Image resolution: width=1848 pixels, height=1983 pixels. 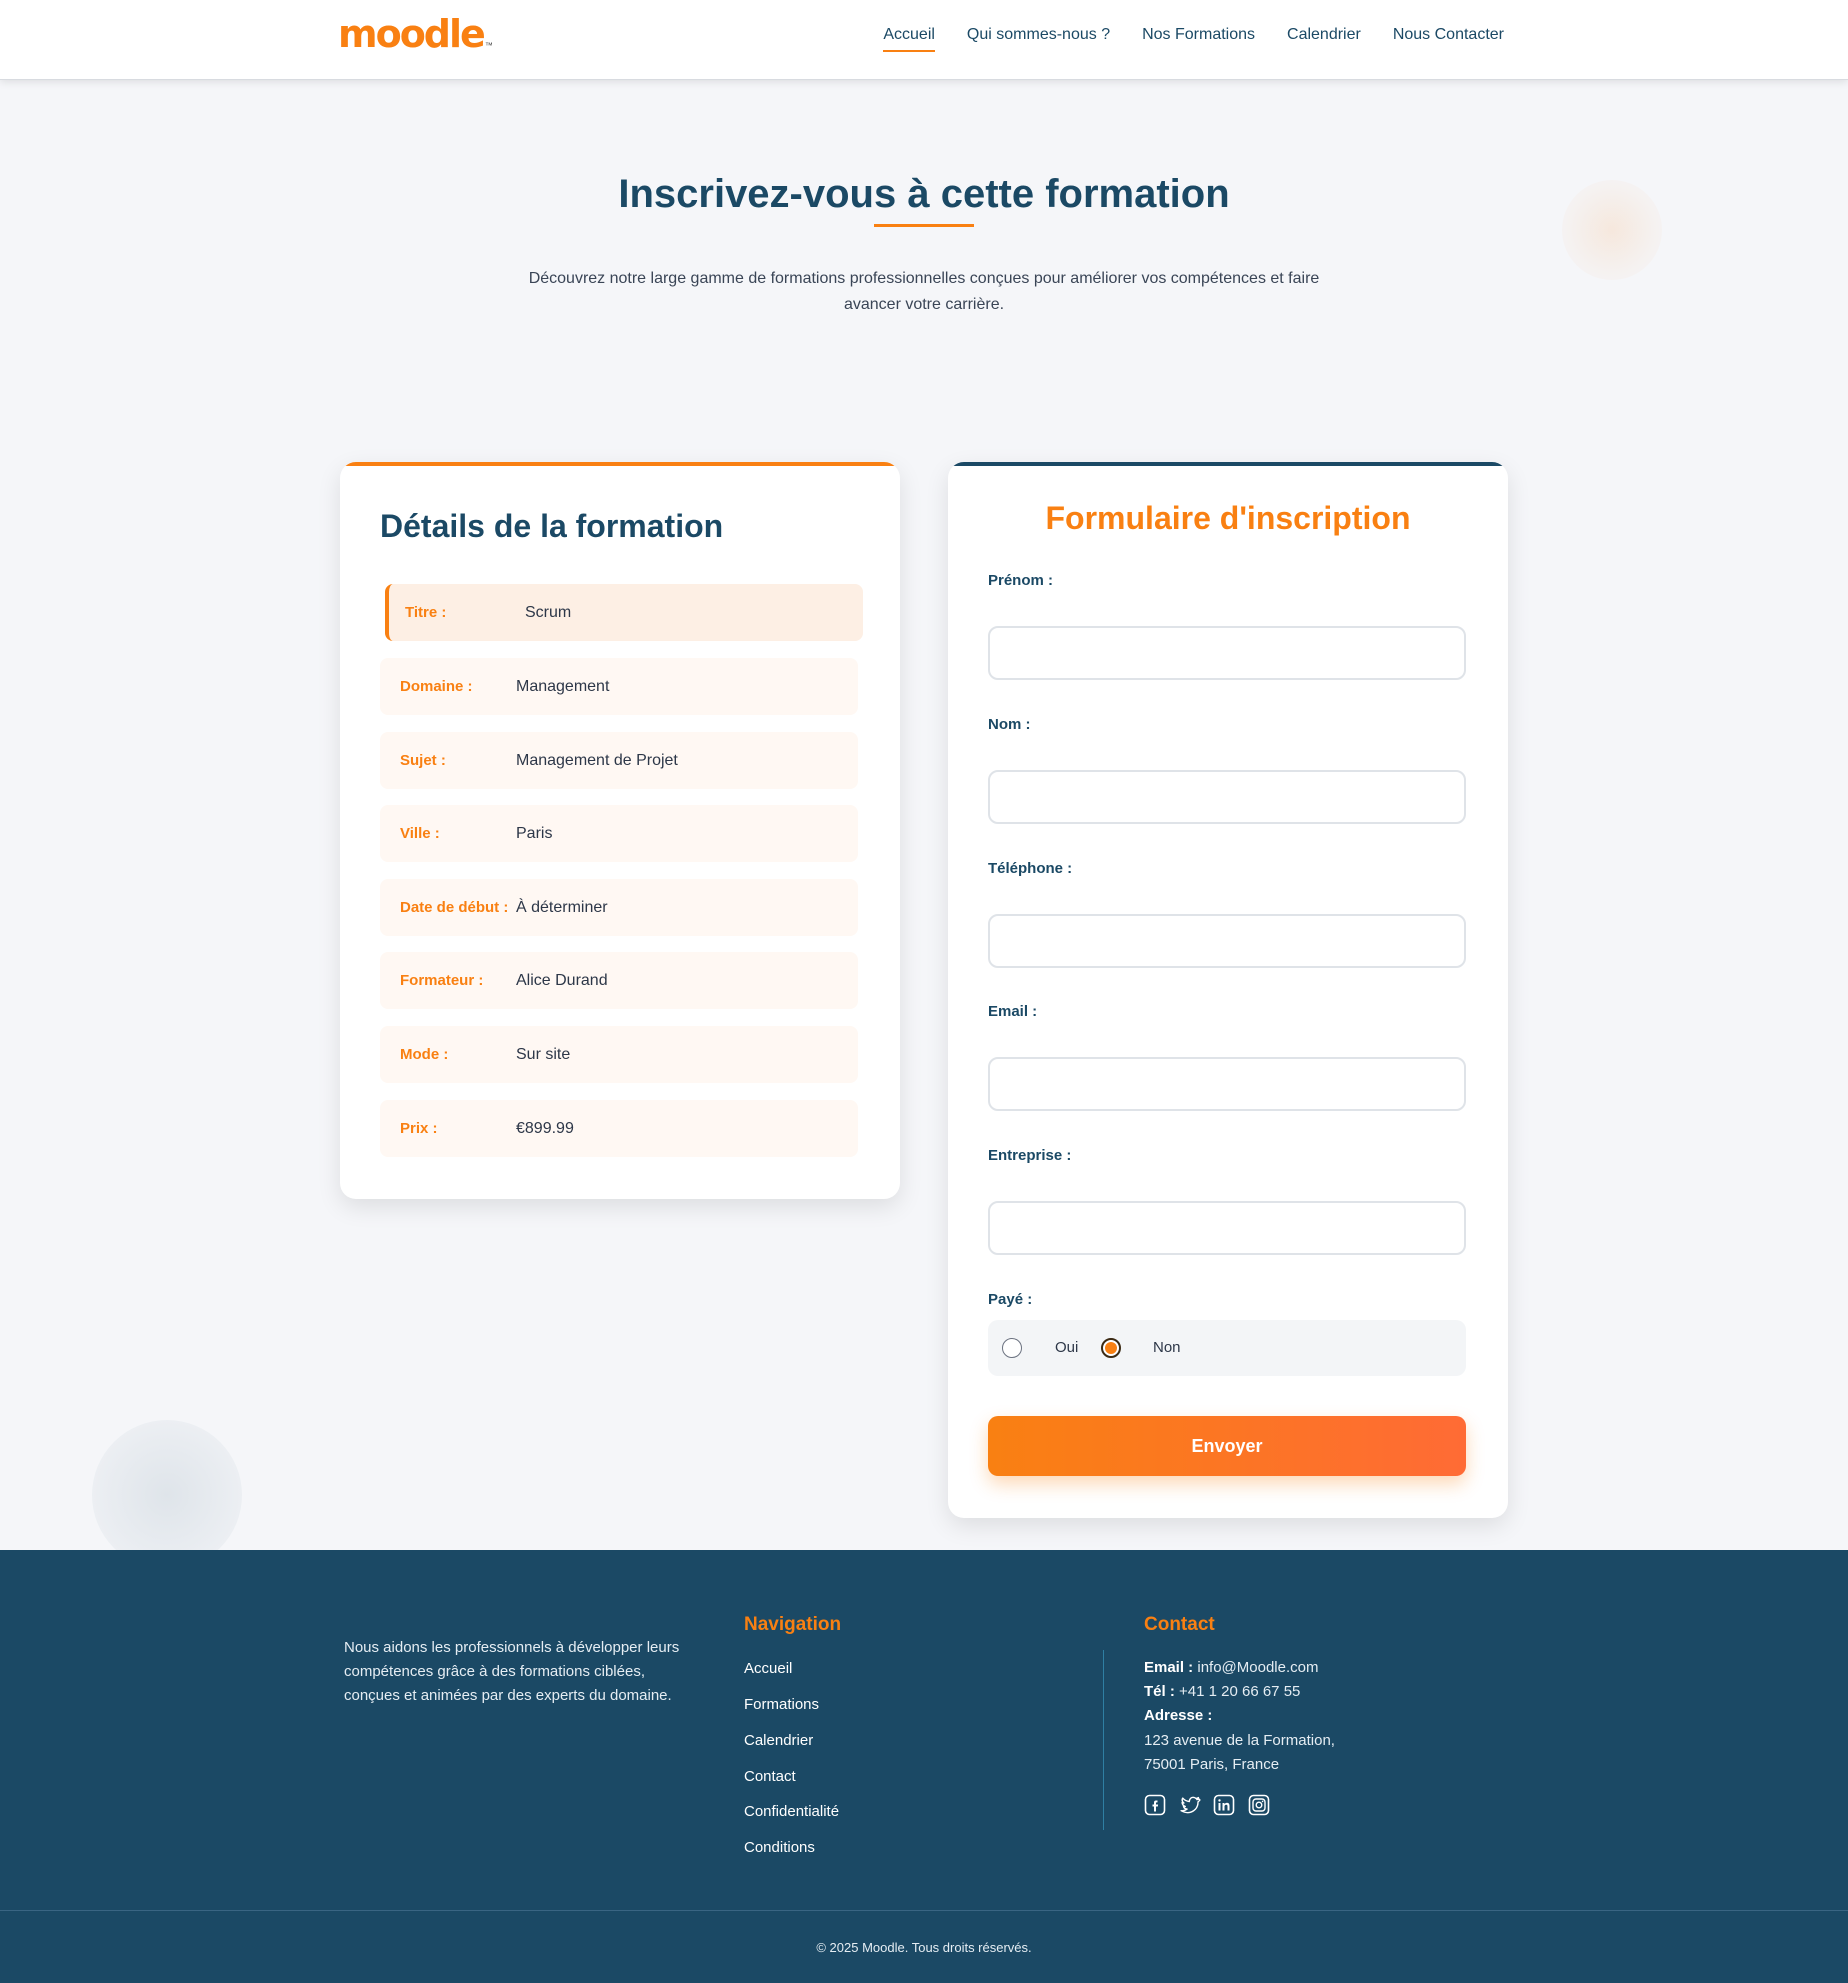 I want to click on detail-value: €899.99, so click(x=545, y=1128).